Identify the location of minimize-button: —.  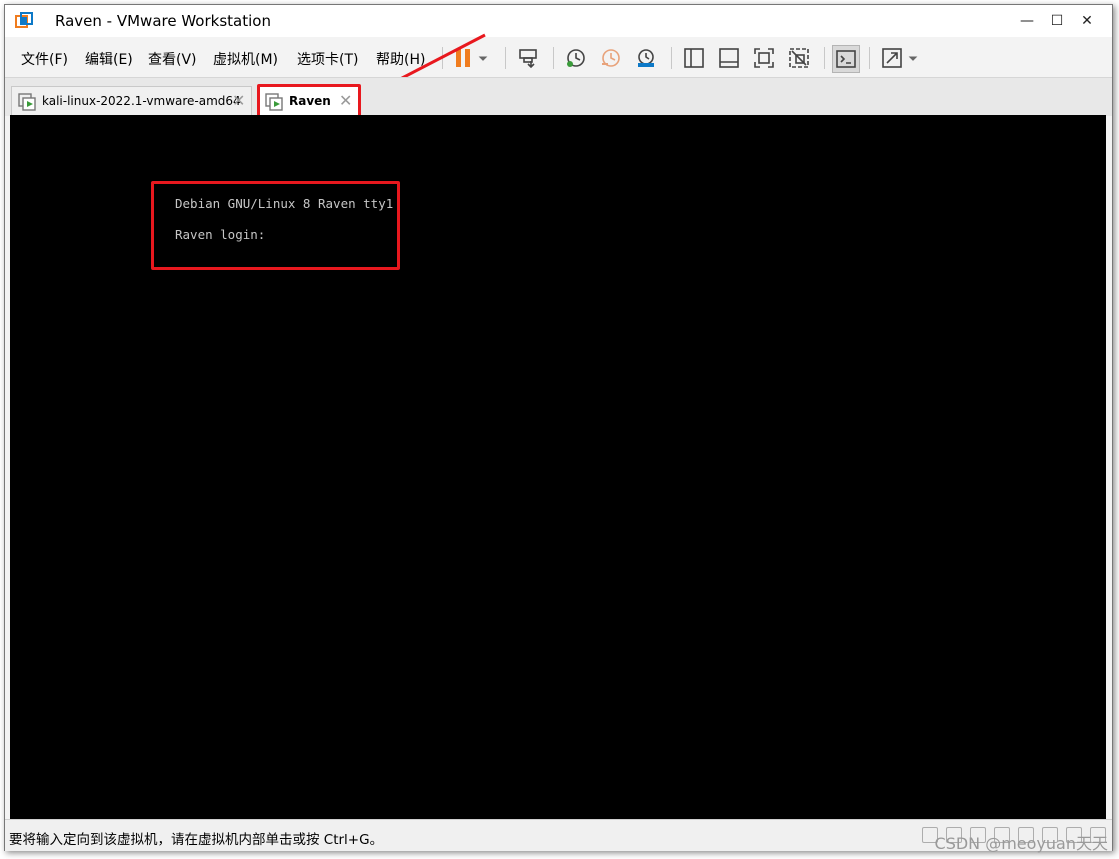
(1027, 21).